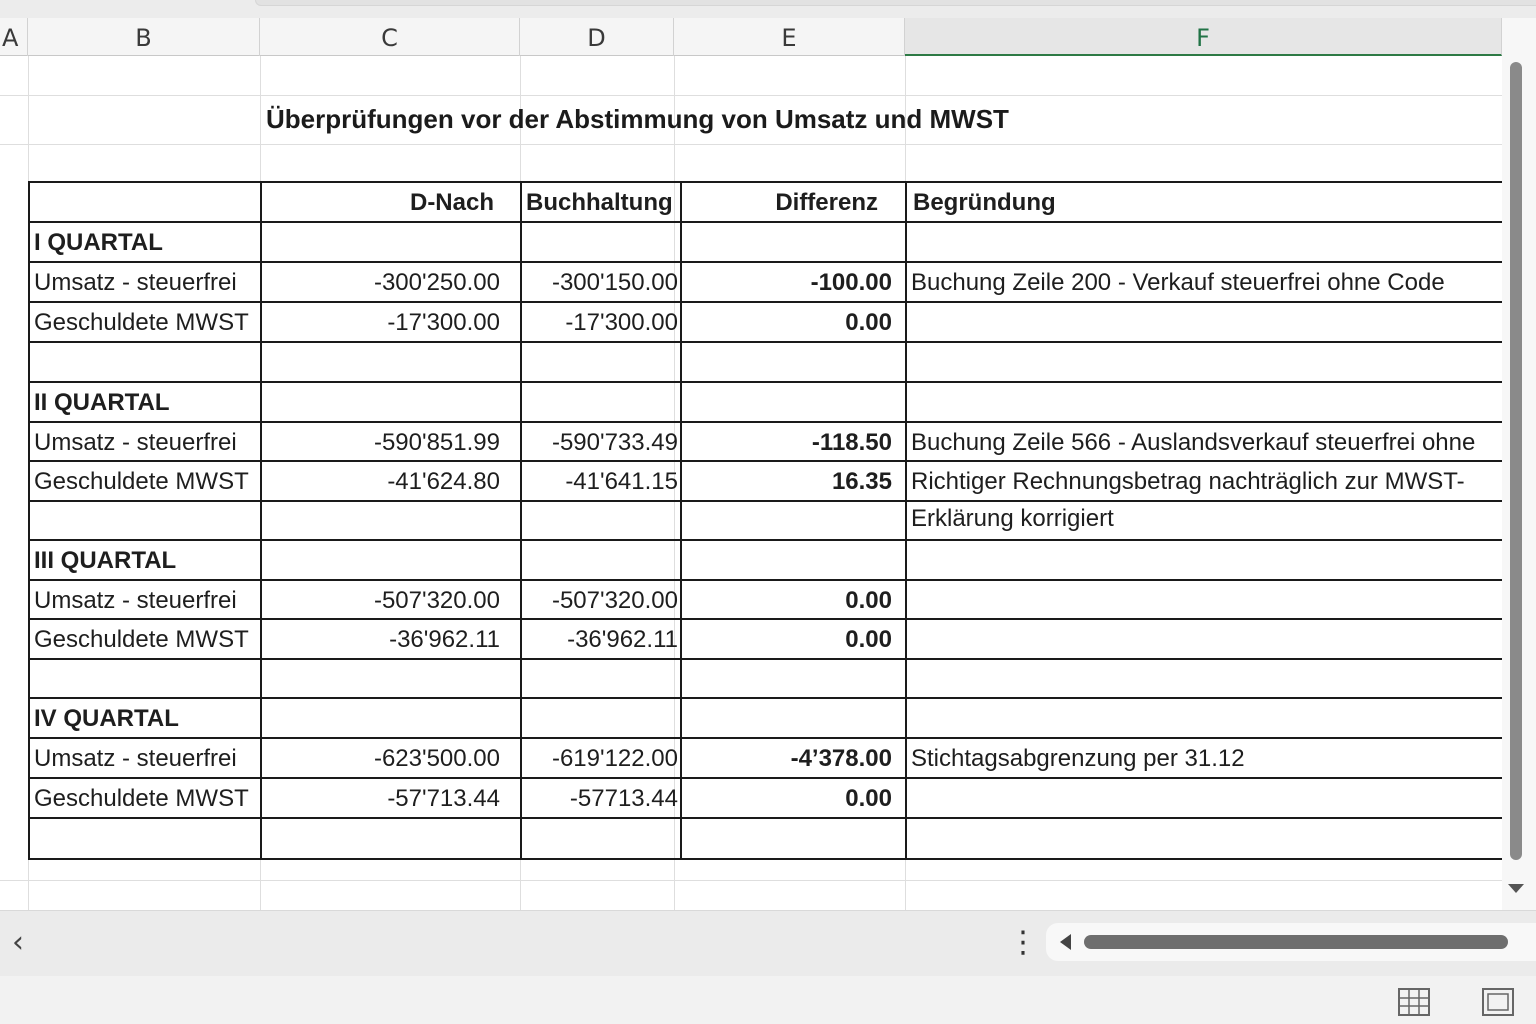 The height and width of the screenshot is (1024, 1536). What do you see at coordinates (145, 561) in the screenshot?
I see `table-cell-b: III QUARTAL` at bounding box center [145, 561].